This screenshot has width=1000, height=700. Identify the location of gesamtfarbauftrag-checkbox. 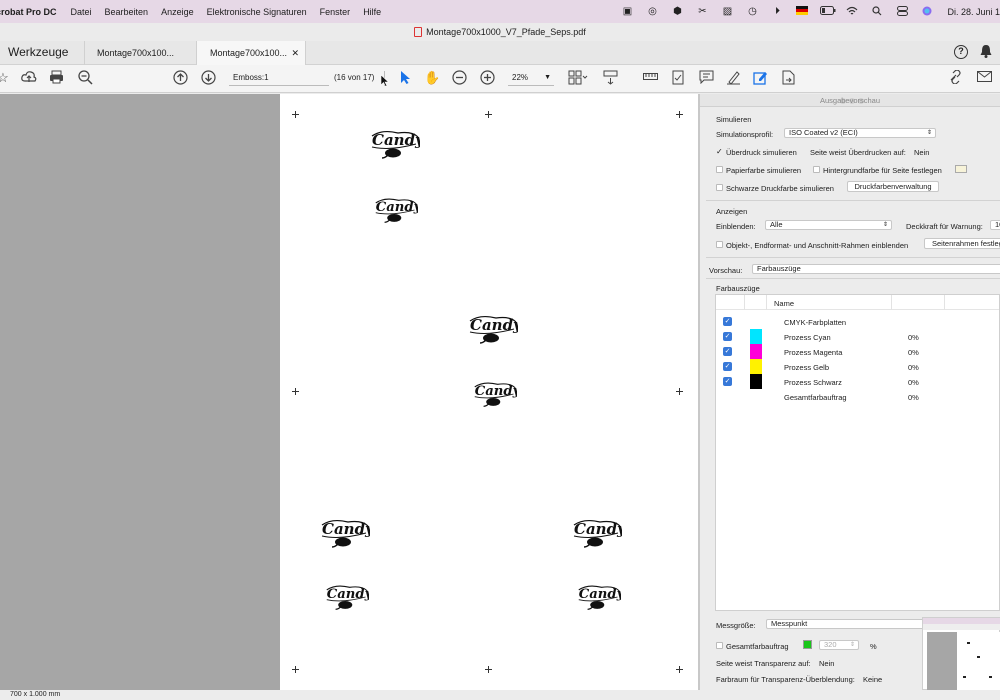
(719, 645).